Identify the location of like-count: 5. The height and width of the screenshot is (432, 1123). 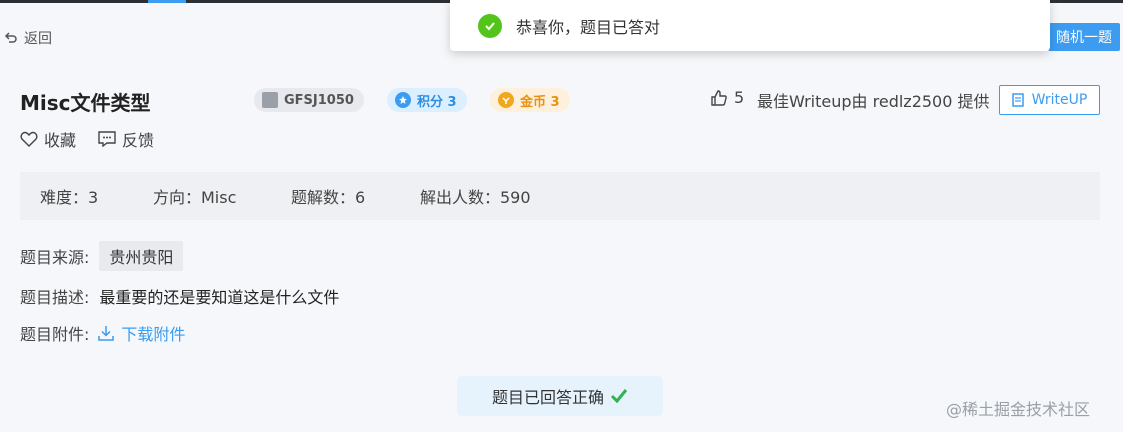
(739, 97).